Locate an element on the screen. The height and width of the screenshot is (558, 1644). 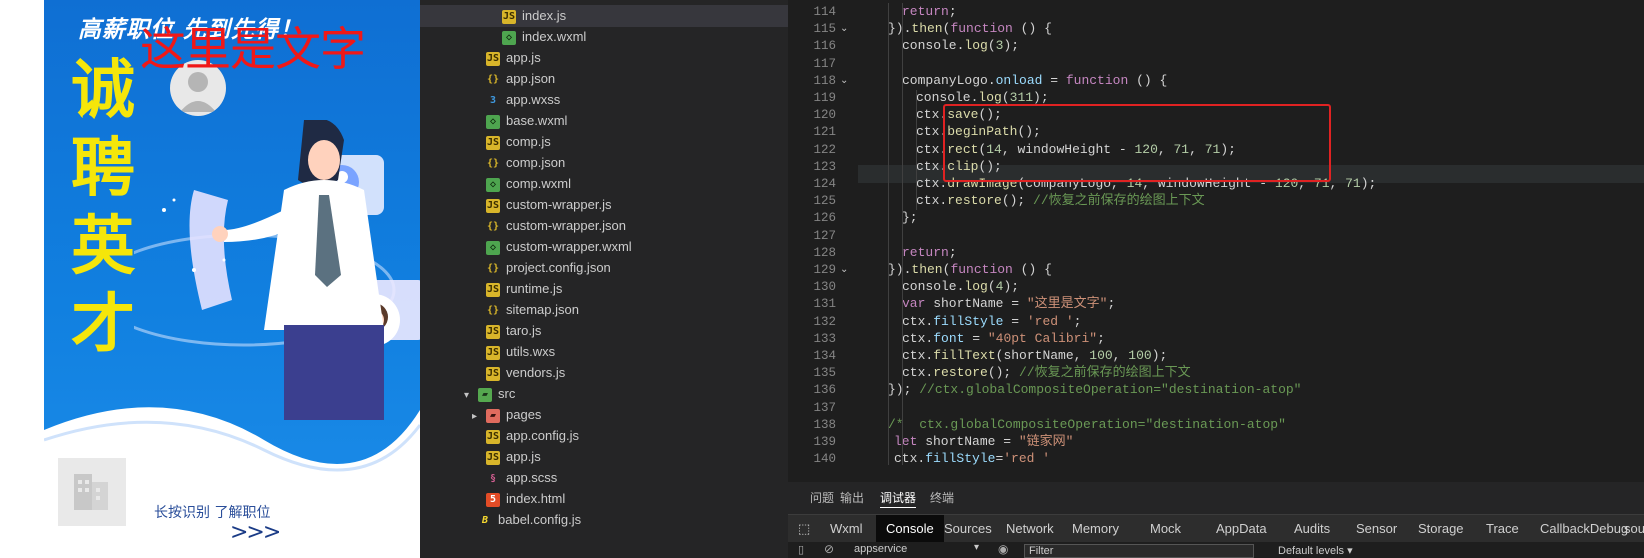
file-tree-item: JS taro.js is located at coordinates (604, 331).